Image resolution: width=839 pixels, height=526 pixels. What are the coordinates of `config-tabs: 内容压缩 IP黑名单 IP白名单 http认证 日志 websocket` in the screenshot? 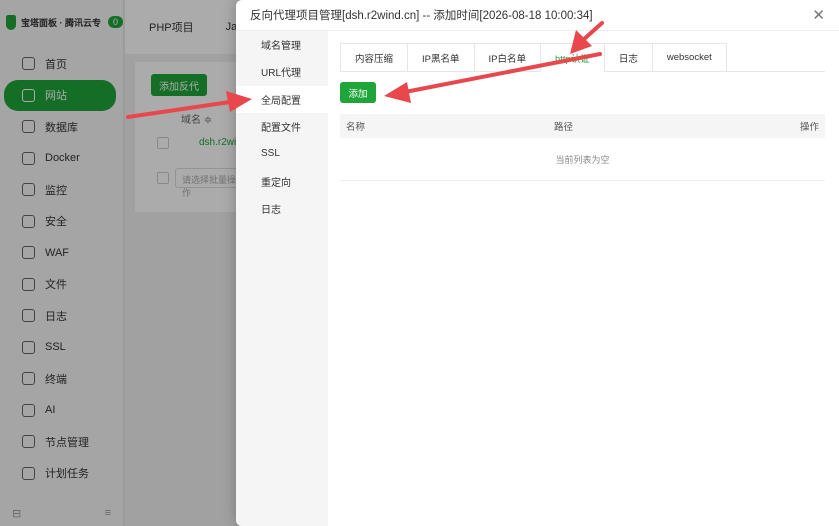 It's located at (582, 57).